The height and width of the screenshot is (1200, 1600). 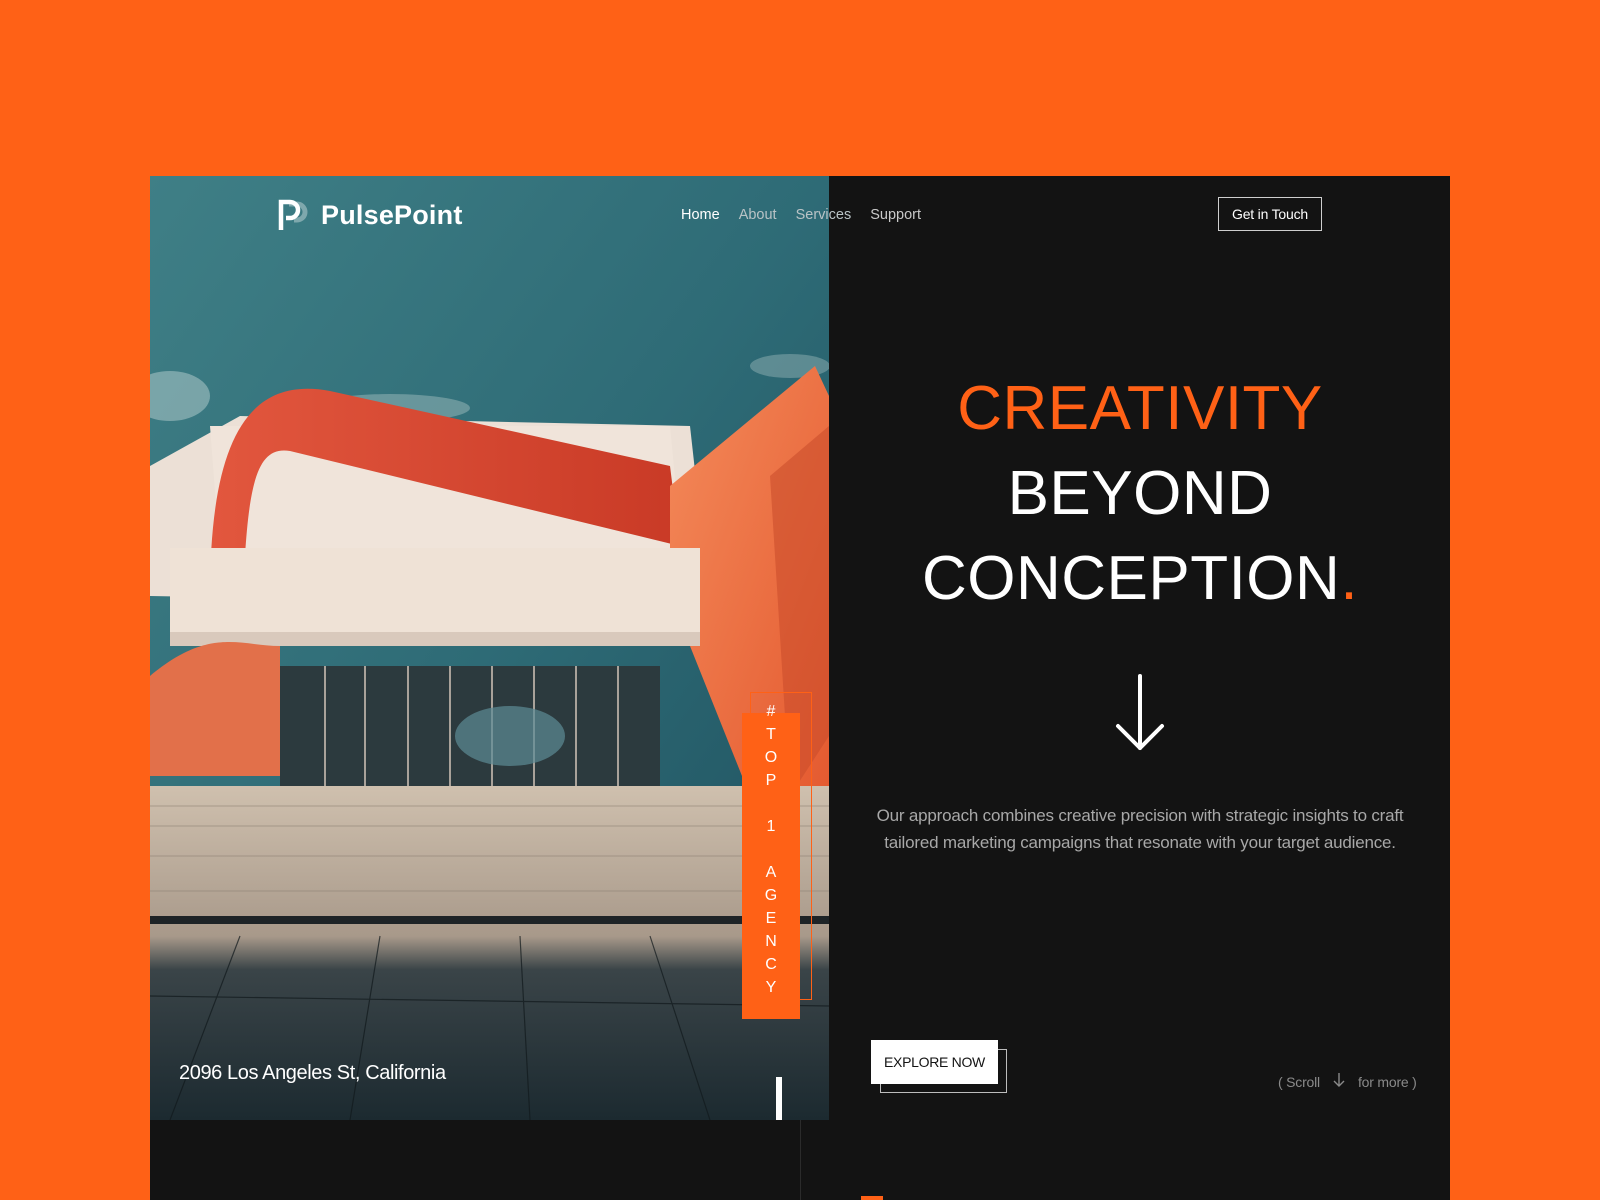 I want to click on nav-home: Home, so click(x=700, y=215).